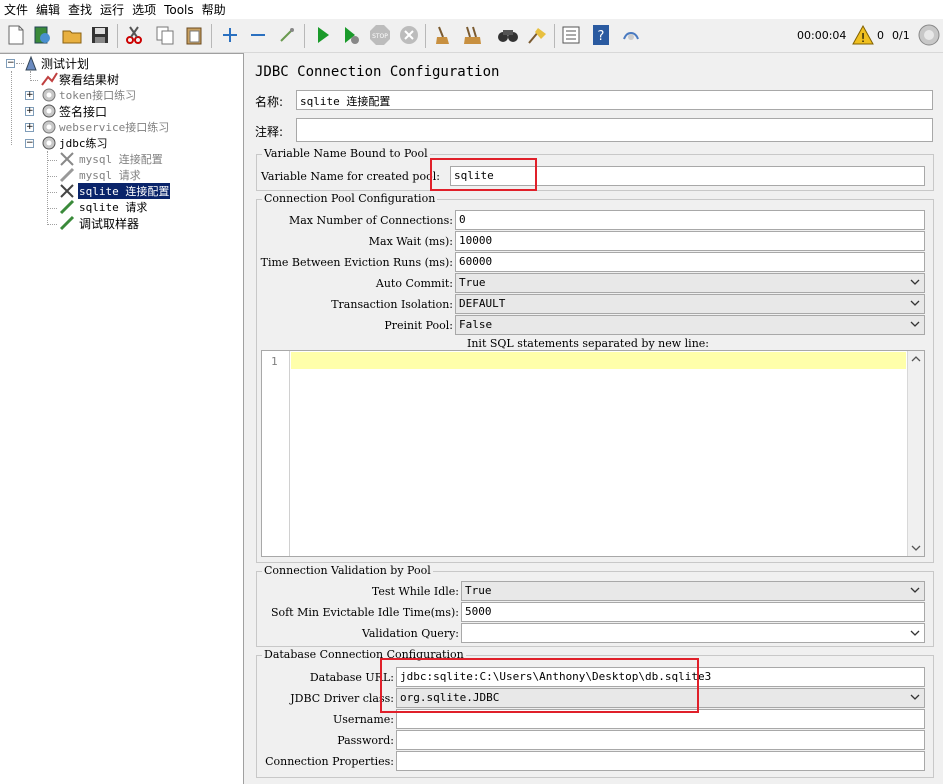 This screenshot has width=943, height=784. Describe the element at coordinates (113, 207) in the screenshot. I see `tree-node-label: sqlite 请求` at that location.